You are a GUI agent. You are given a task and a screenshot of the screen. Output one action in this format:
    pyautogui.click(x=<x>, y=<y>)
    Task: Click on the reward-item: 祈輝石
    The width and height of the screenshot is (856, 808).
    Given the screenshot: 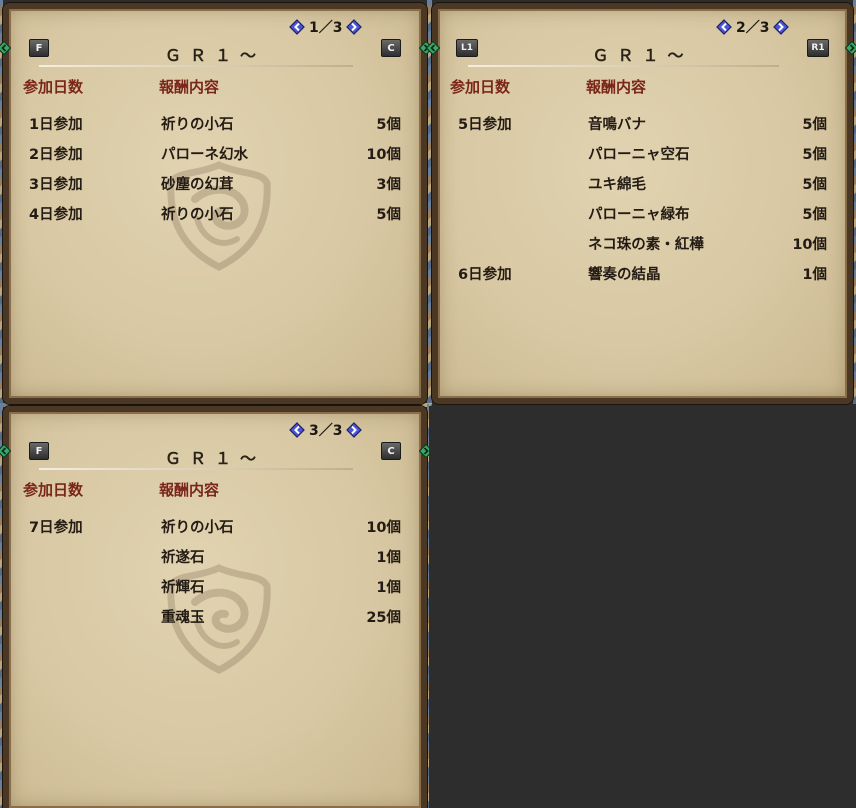 What is the action you would take?
    pyautogui.click(x=183, y=588)
    